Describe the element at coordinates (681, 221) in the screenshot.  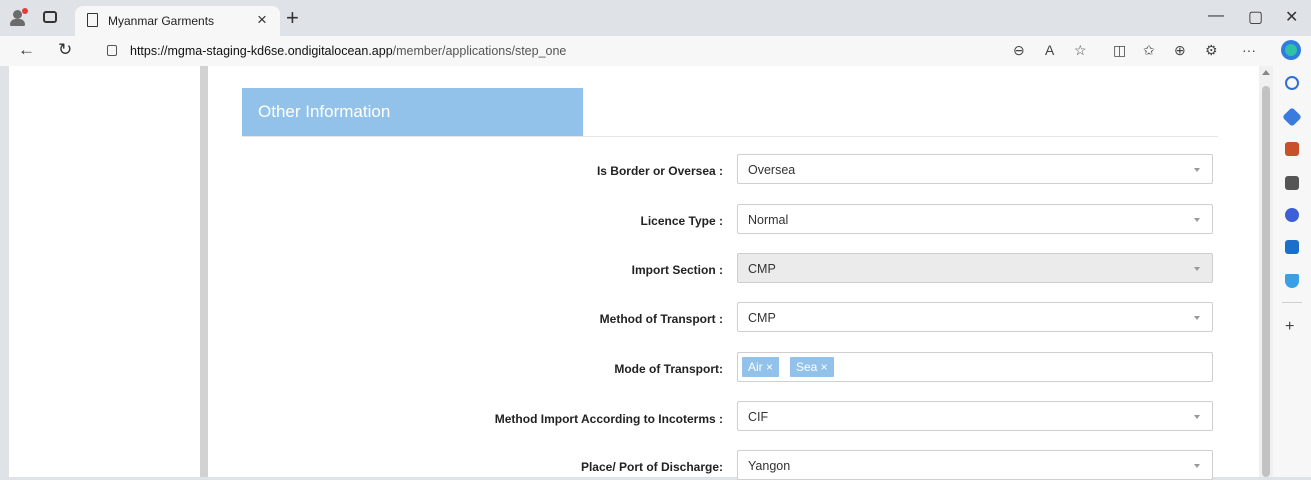
I see `licence-type-label: Licence Type :` at that location.